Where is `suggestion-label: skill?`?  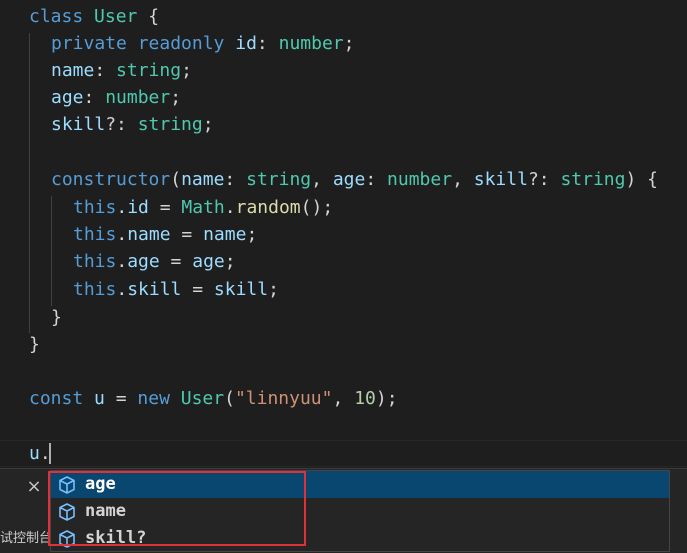 suggestion-label: skill? is located at coordinates (116, 538).